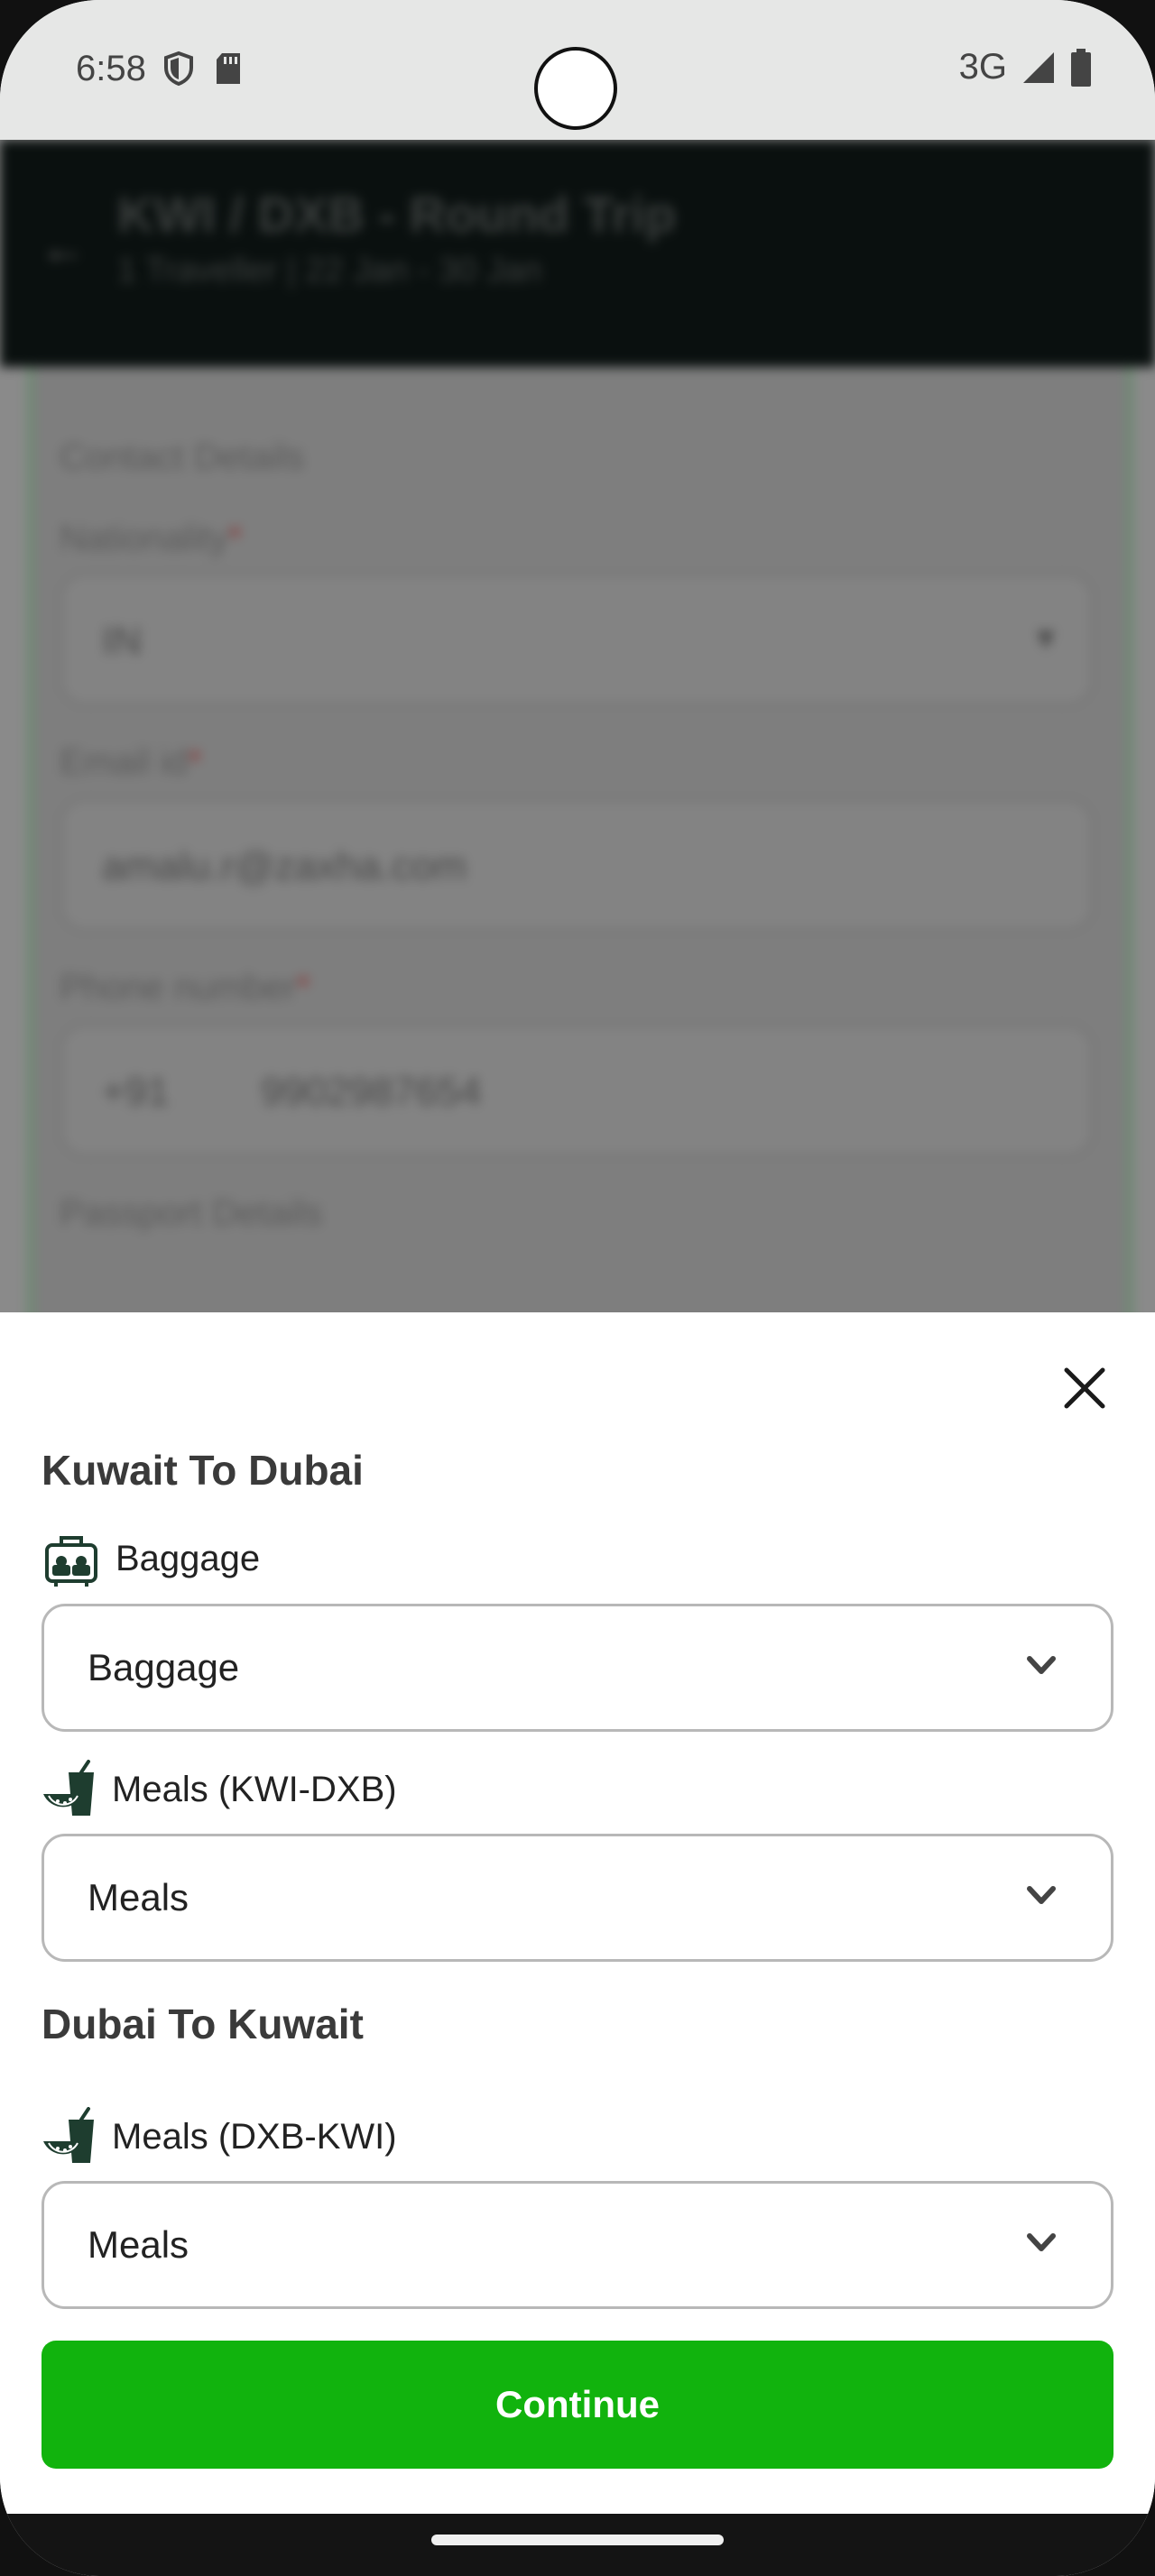 This screenshot has height=2576, width=1155. Describe the element at coordinates (577, 1668) in the screenshot. I see `baggage-select: Baggage` at that location.